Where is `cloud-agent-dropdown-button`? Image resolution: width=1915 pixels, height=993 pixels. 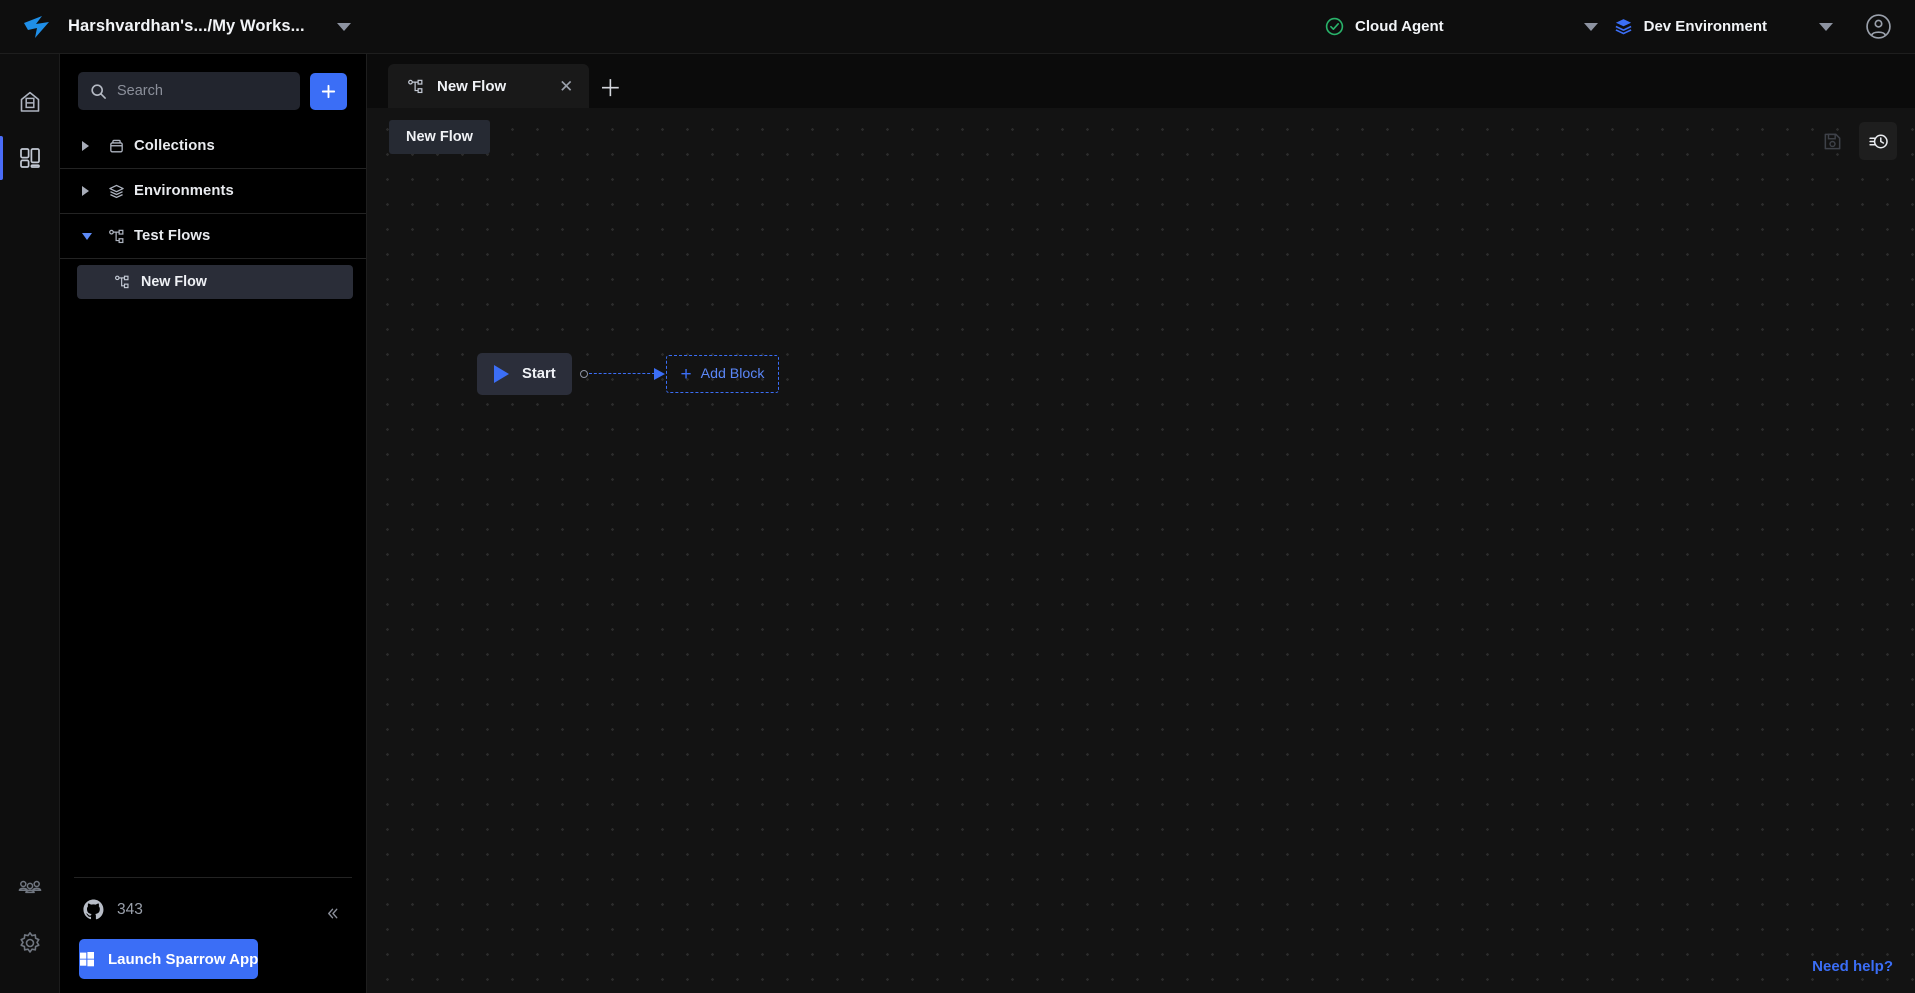
cloud-agent-dropdown-button is located at coordinates (1591, 27).